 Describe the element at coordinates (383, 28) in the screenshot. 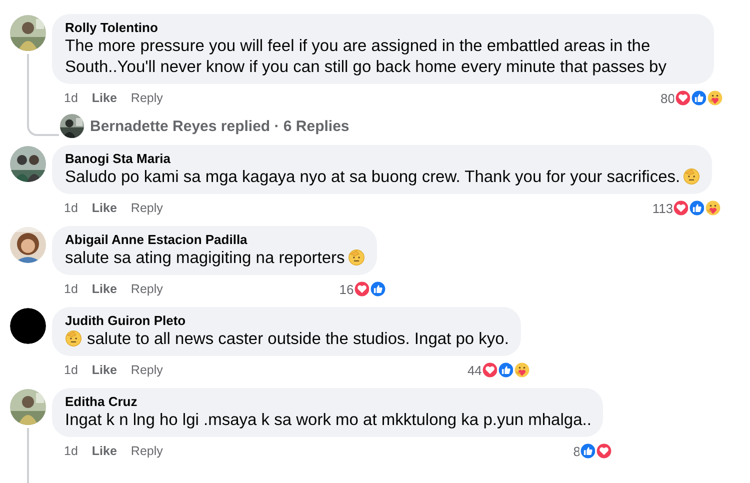

I see `author-name: Rolly Tolentino` at that location.